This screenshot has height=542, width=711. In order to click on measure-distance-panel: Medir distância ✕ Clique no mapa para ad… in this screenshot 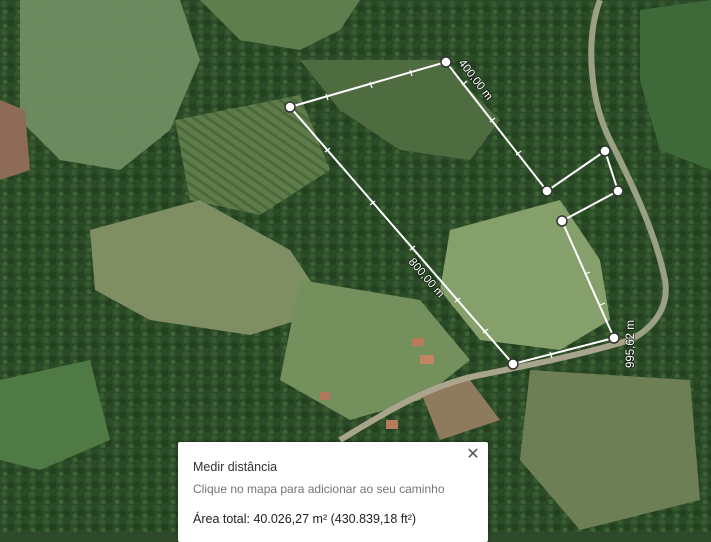, I will do `click(333, 492)`.